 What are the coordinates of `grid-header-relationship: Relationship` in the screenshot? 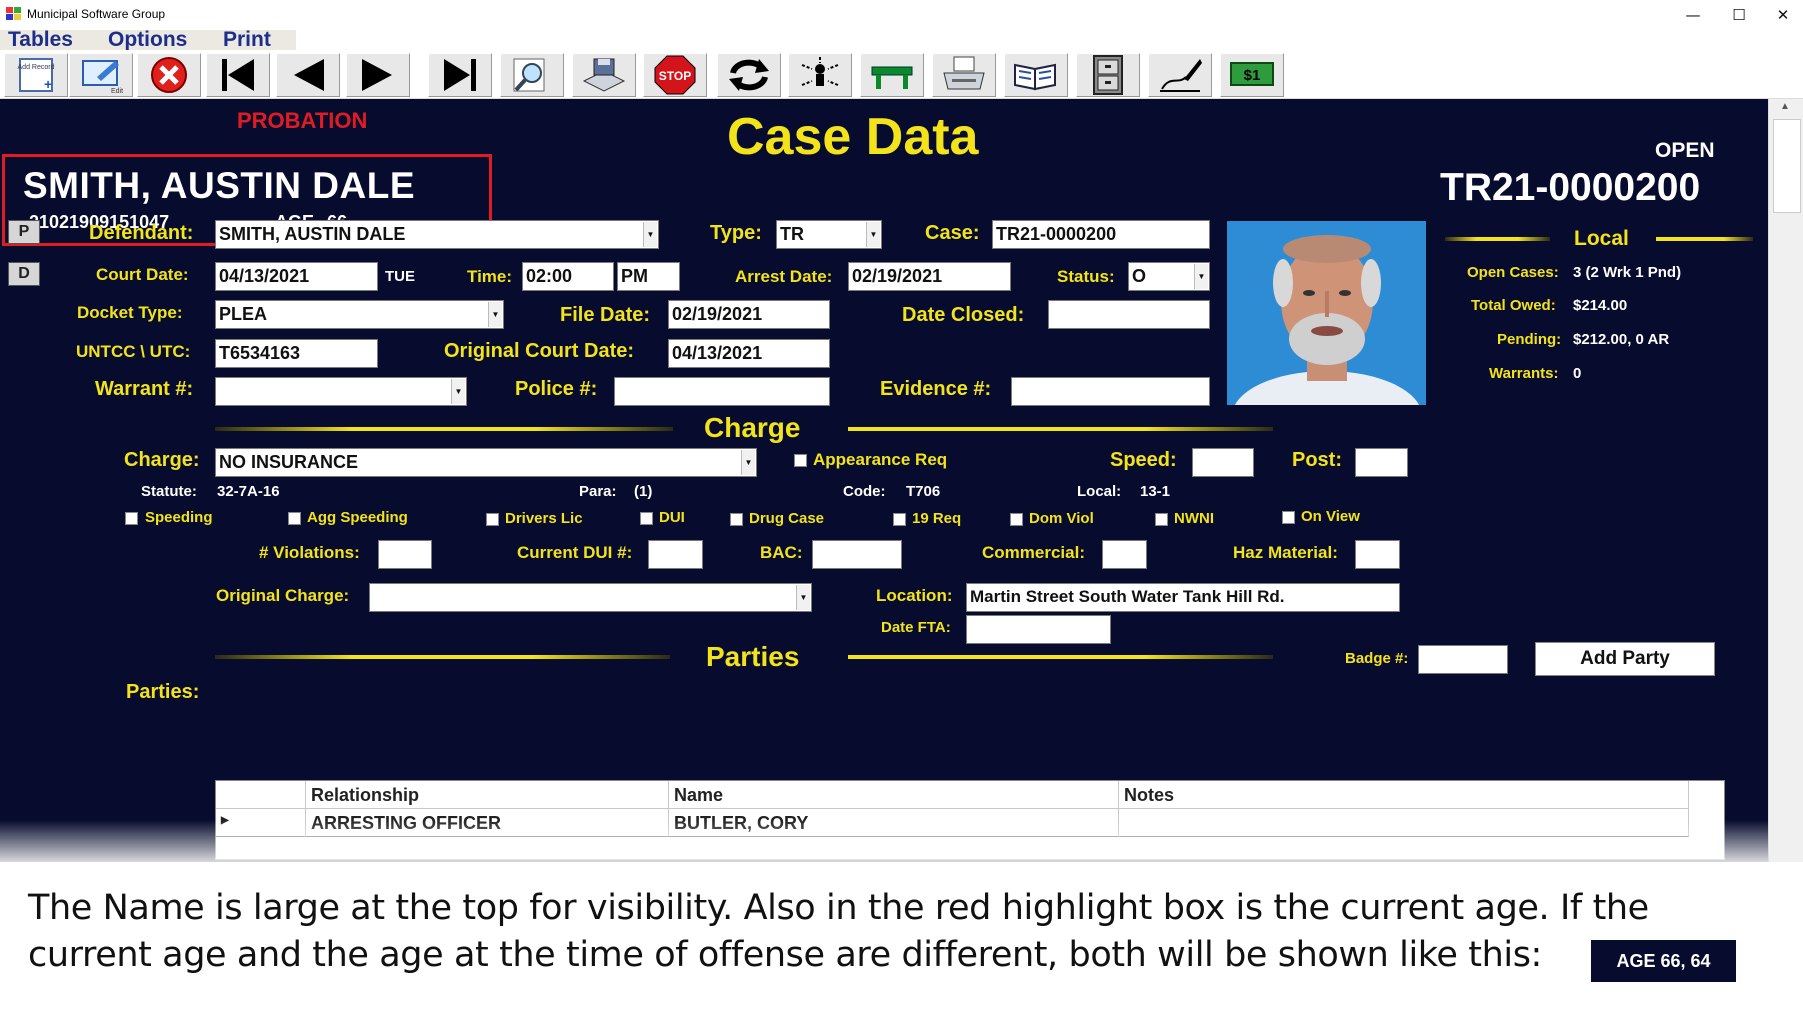 It's located at (487, 795).